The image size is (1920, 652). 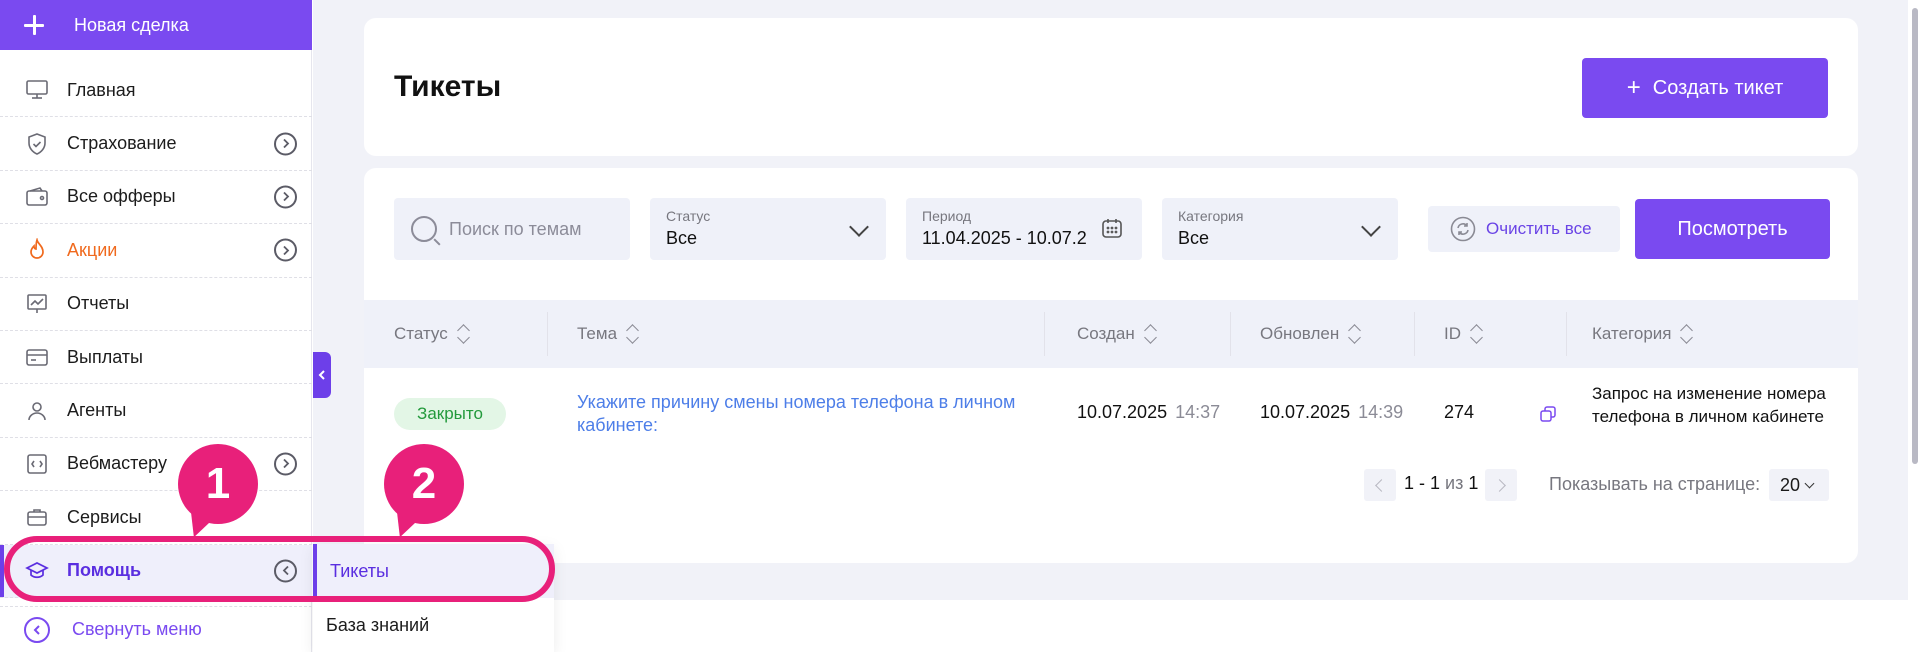 What do you see at coordinates (768, 229) in the screenshot?
I see `status-select: Статус Все` at bounding box center [768, 229].